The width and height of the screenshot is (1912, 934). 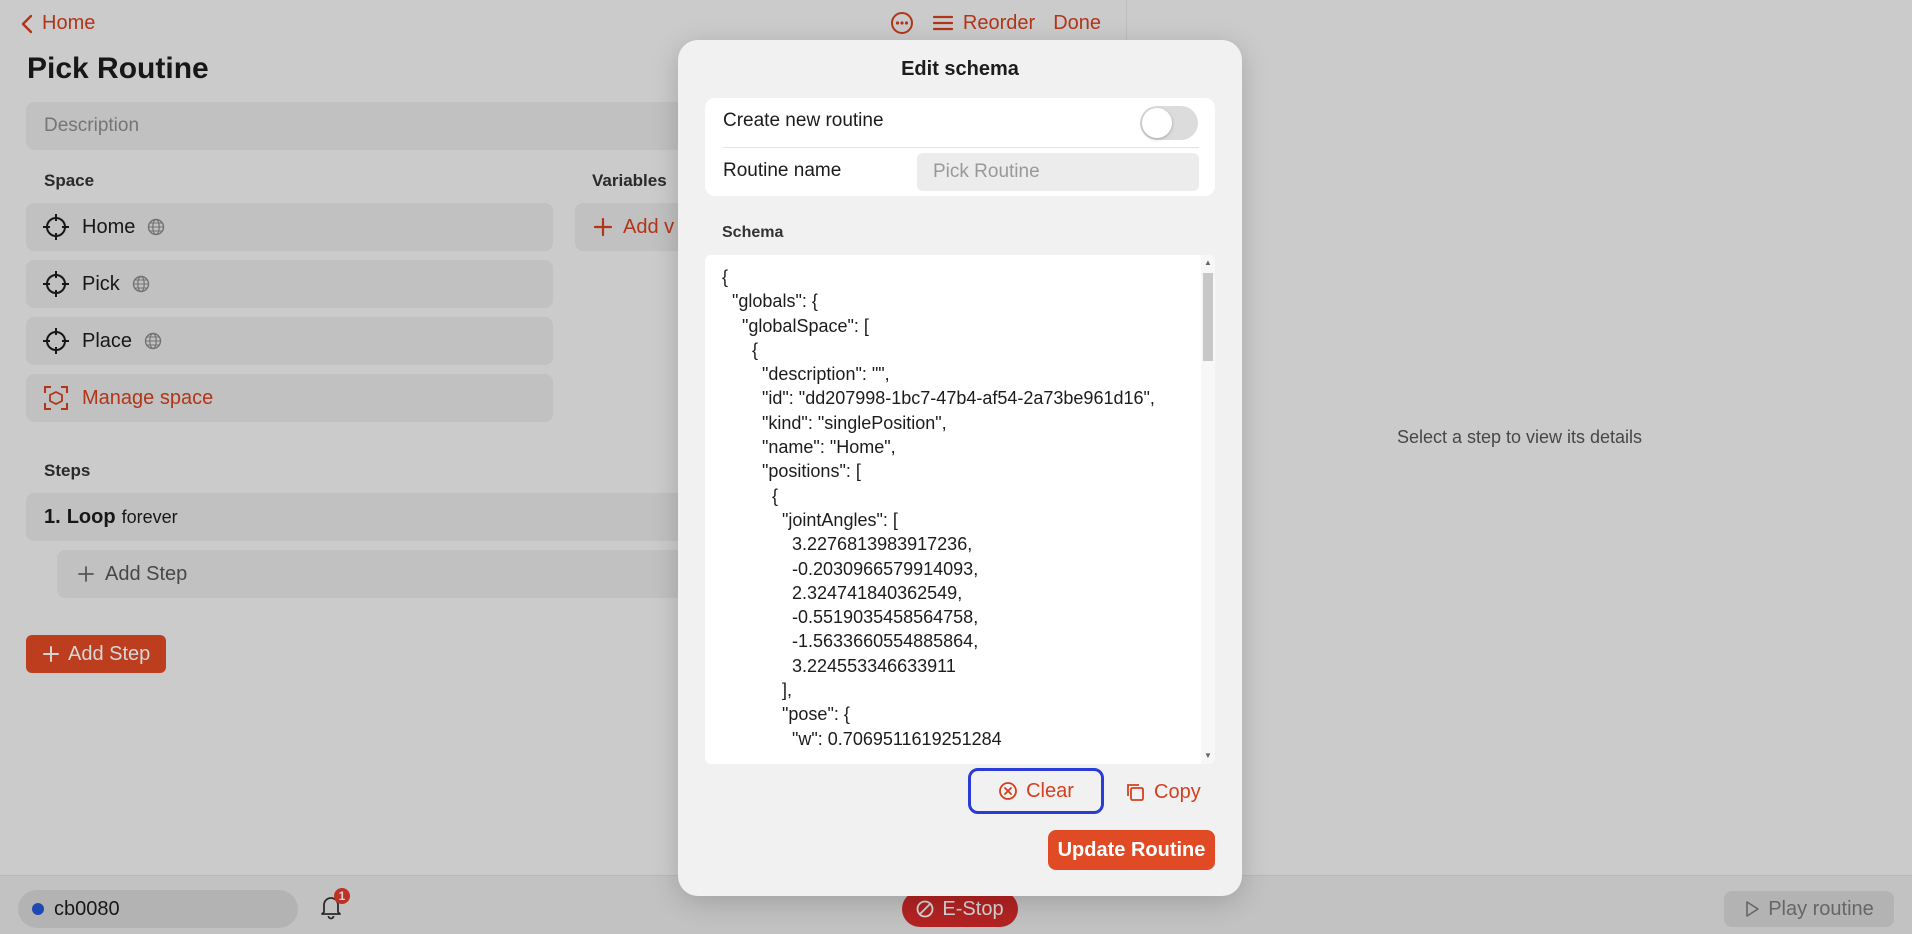 What do you see at coordinates (1058, 172) in the screenshot?
I see `routine-name-input: Pick Routine` at bounding box center [1058, 172].